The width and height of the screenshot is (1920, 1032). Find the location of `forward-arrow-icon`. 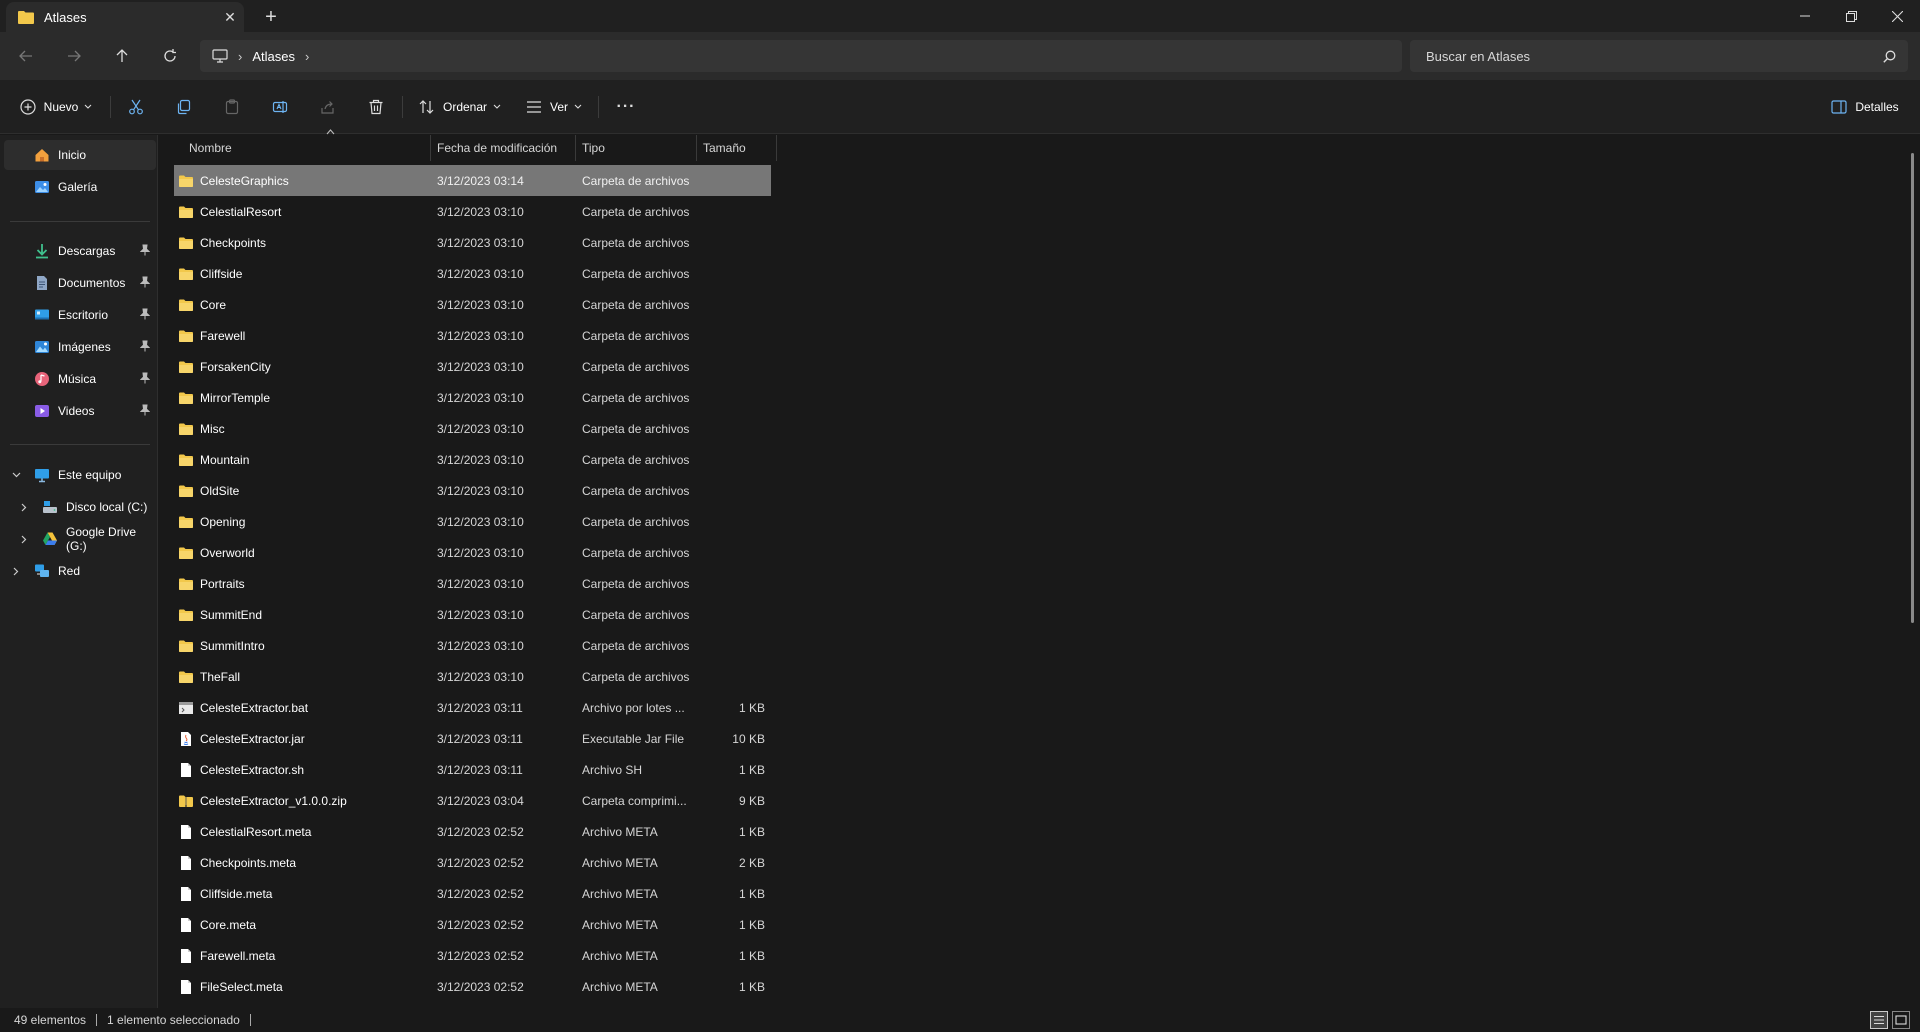

forward-arrow-icon is located at coordinates (74, 56).